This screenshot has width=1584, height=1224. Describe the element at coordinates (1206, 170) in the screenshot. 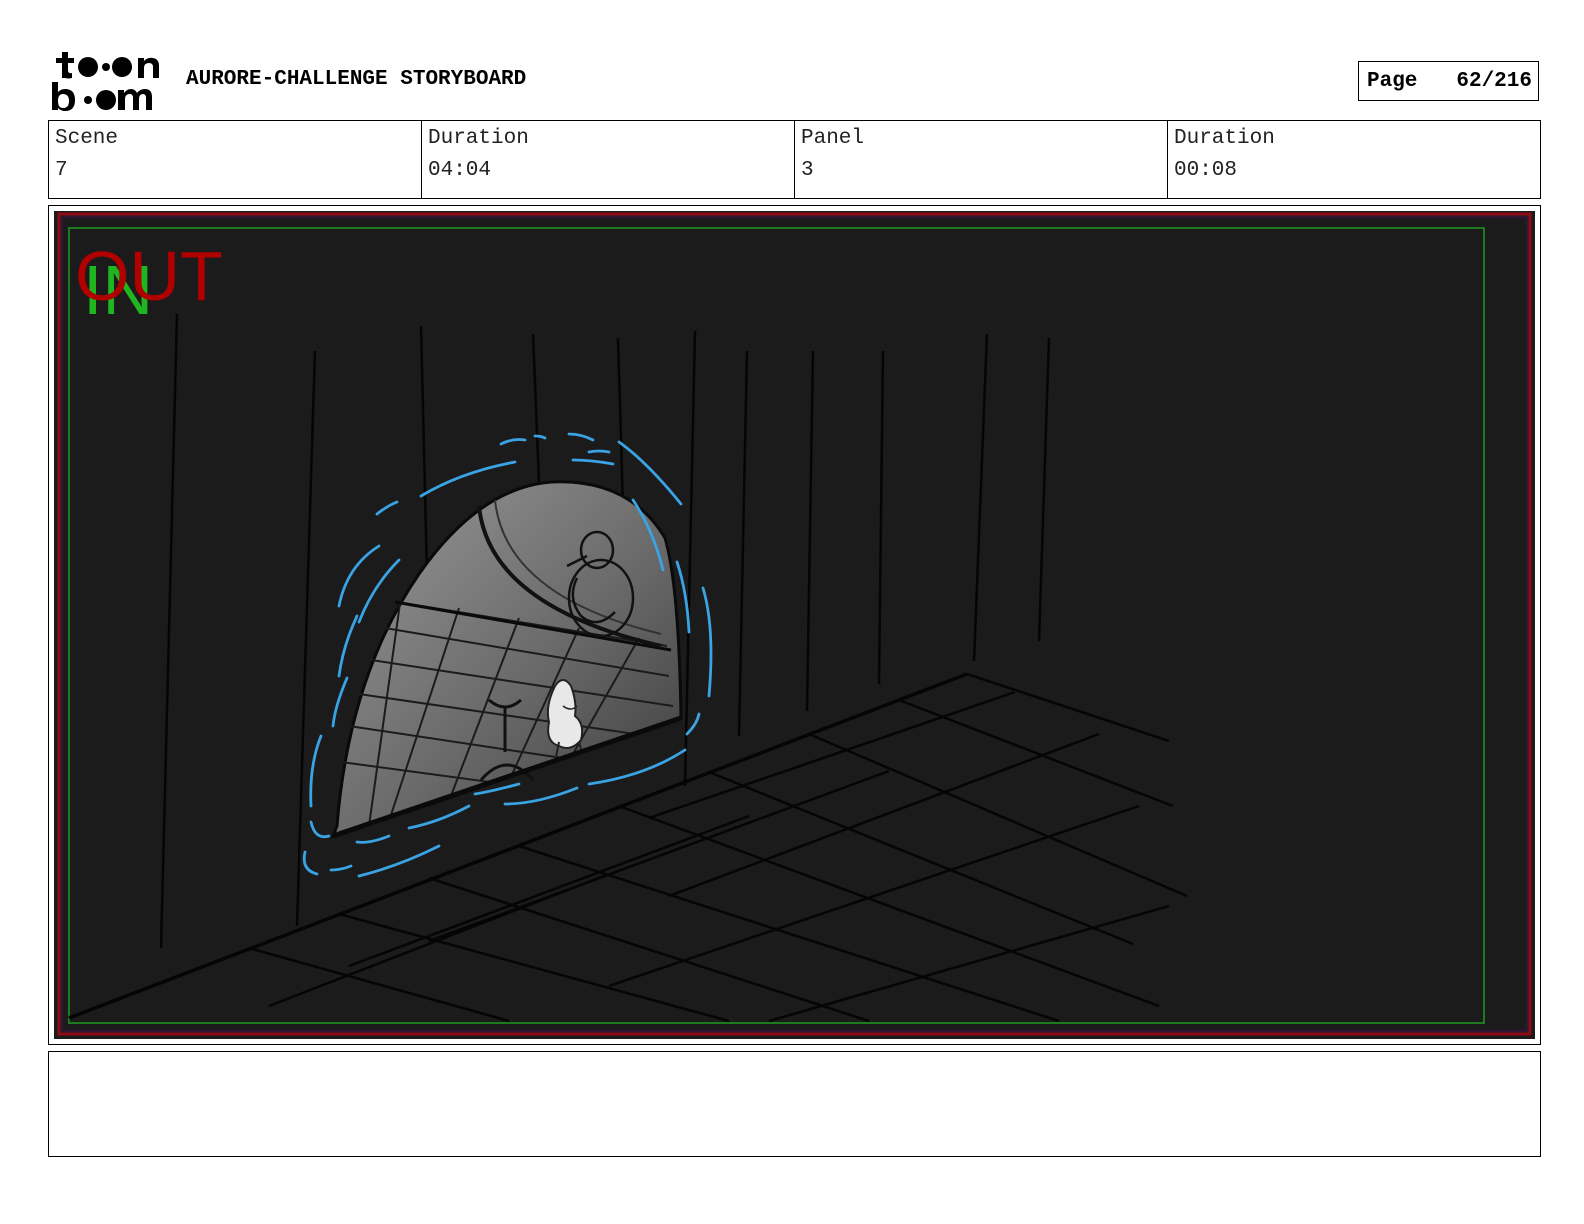

I see `panel-duration-value: 00:08` at that location.